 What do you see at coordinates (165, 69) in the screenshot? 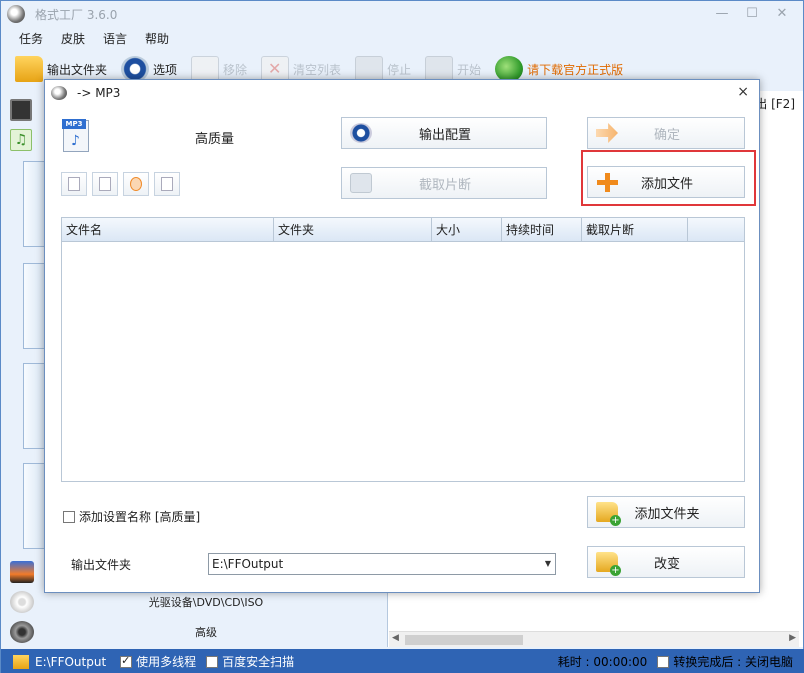
I see `options-label: 选项` at bounding box center [165, 69].